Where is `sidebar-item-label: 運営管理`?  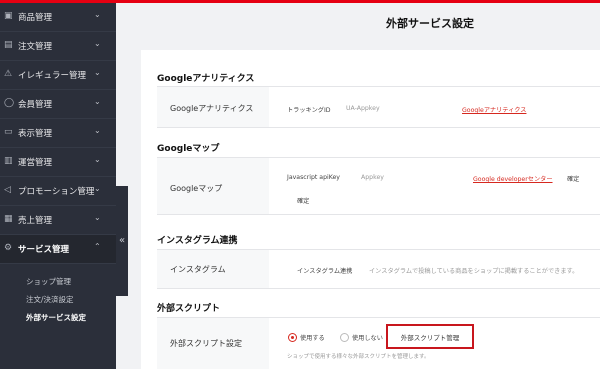
sidebar-item-label: 運営管理 is located at coordinates (35, 163).